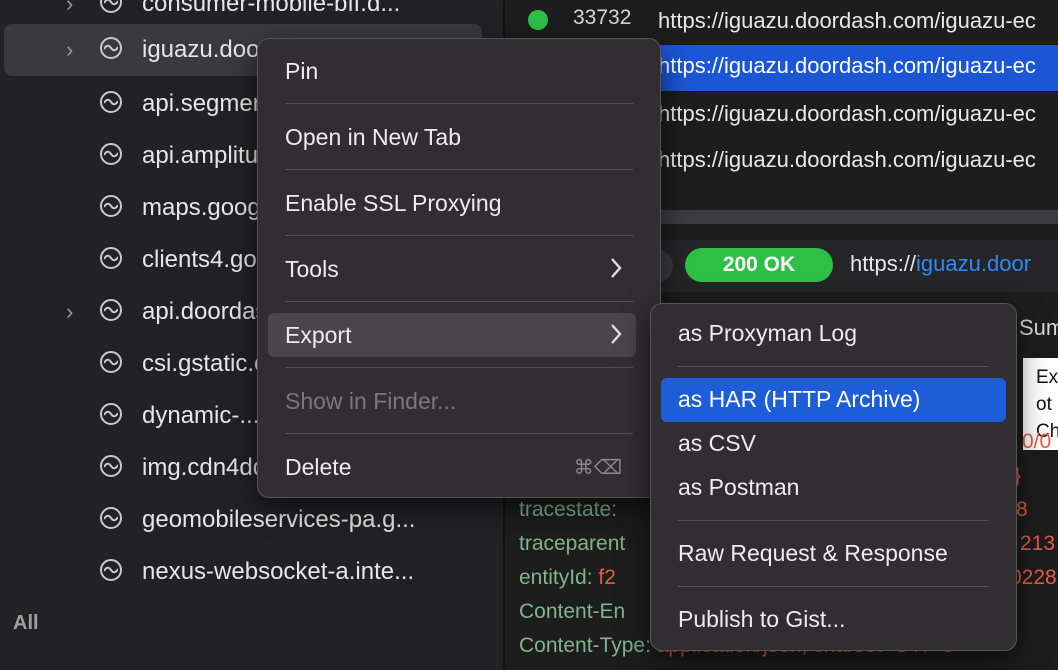  What do you see at coordinates (26, 623) in the screenshot?
I see `section-label-all: All` at bounding box center [26, 623].